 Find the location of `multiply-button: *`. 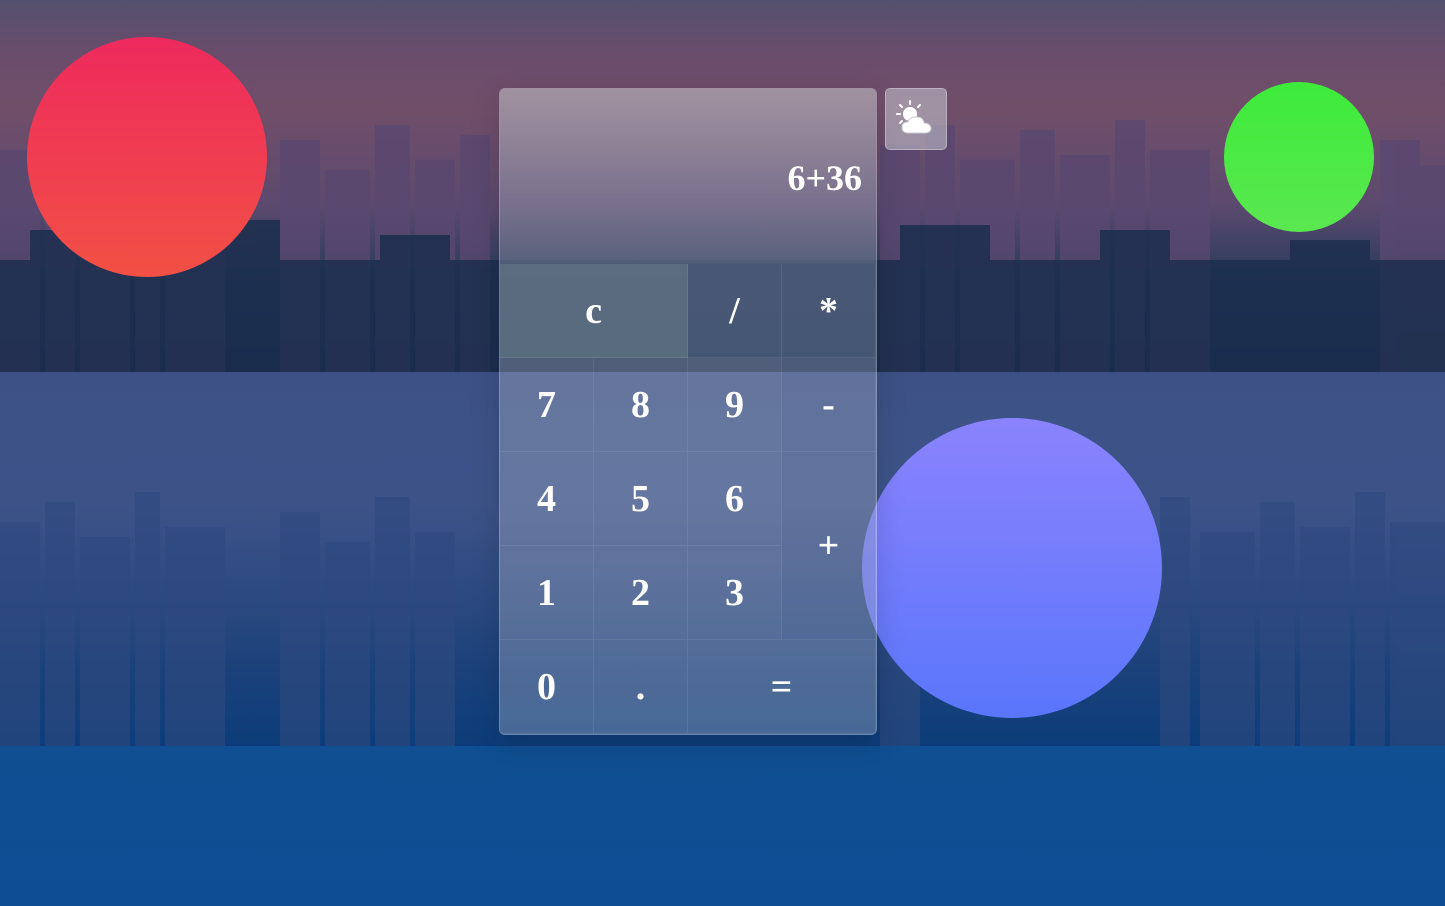

multiply-button: * is located at coordinates (829, 311).